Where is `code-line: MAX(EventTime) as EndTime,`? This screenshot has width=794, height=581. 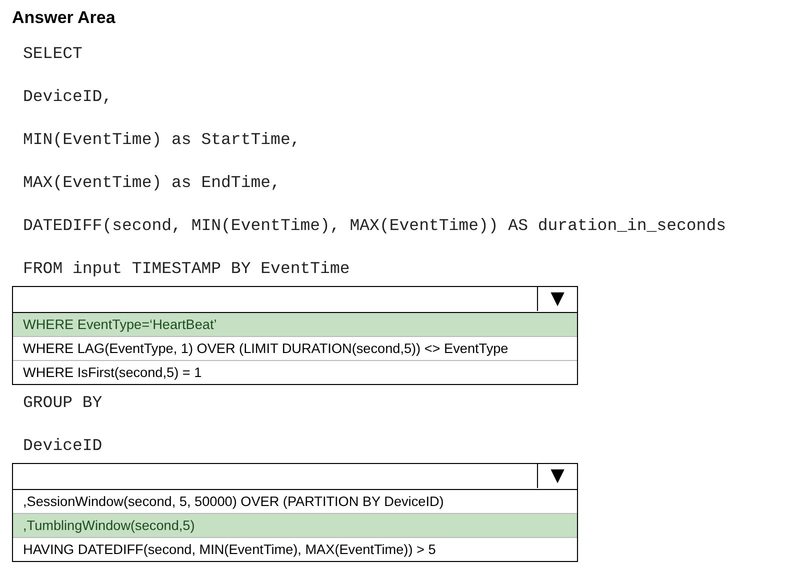 code-line: MAX(EventTime) as EndTime, is located at coordinates (151, 183).